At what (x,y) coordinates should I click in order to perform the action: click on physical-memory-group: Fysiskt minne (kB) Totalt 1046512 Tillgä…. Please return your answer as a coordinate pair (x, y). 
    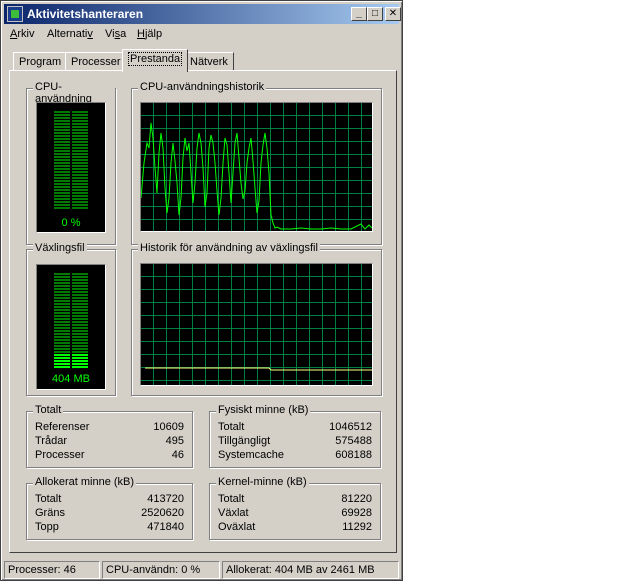
    Looking at the image, I should click on (295, 436).